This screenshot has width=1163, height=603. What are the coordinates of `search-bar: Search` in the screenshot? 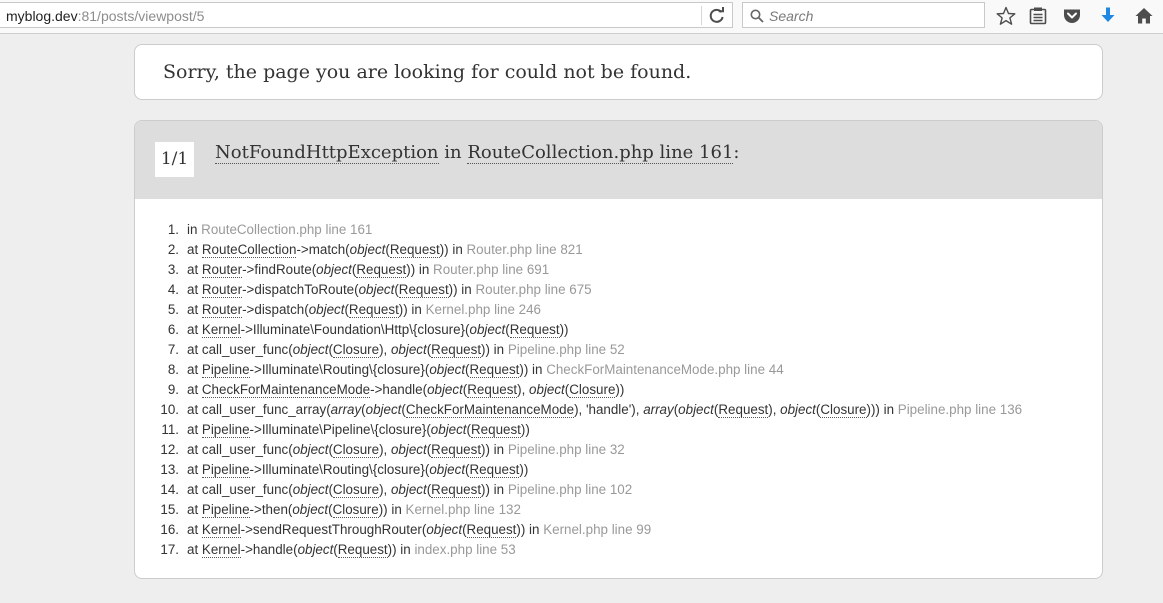 It's located at (863, 15).